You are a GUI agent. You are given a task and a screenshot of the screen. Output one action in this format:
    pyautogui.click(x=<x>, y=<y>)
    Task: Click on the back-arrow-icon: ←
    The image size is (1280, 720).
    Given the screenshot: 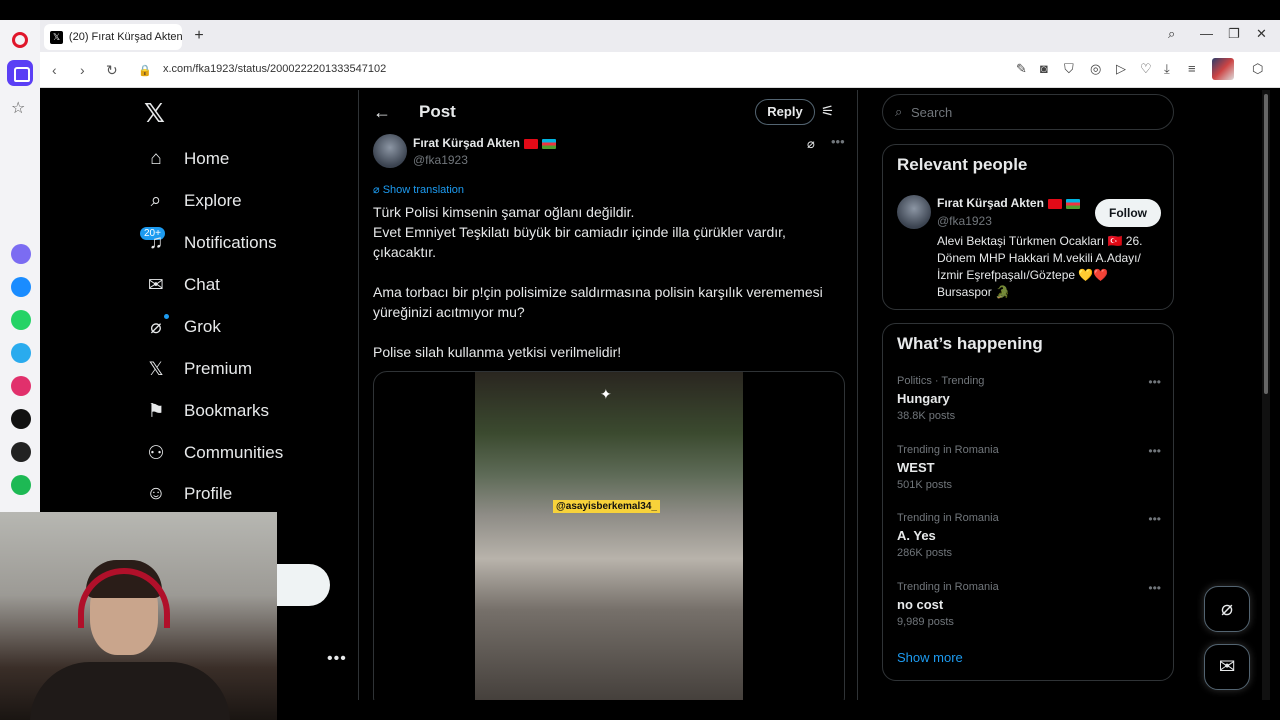 What is the action you would take?
    pyautogui.click(x=382, y=112)
    